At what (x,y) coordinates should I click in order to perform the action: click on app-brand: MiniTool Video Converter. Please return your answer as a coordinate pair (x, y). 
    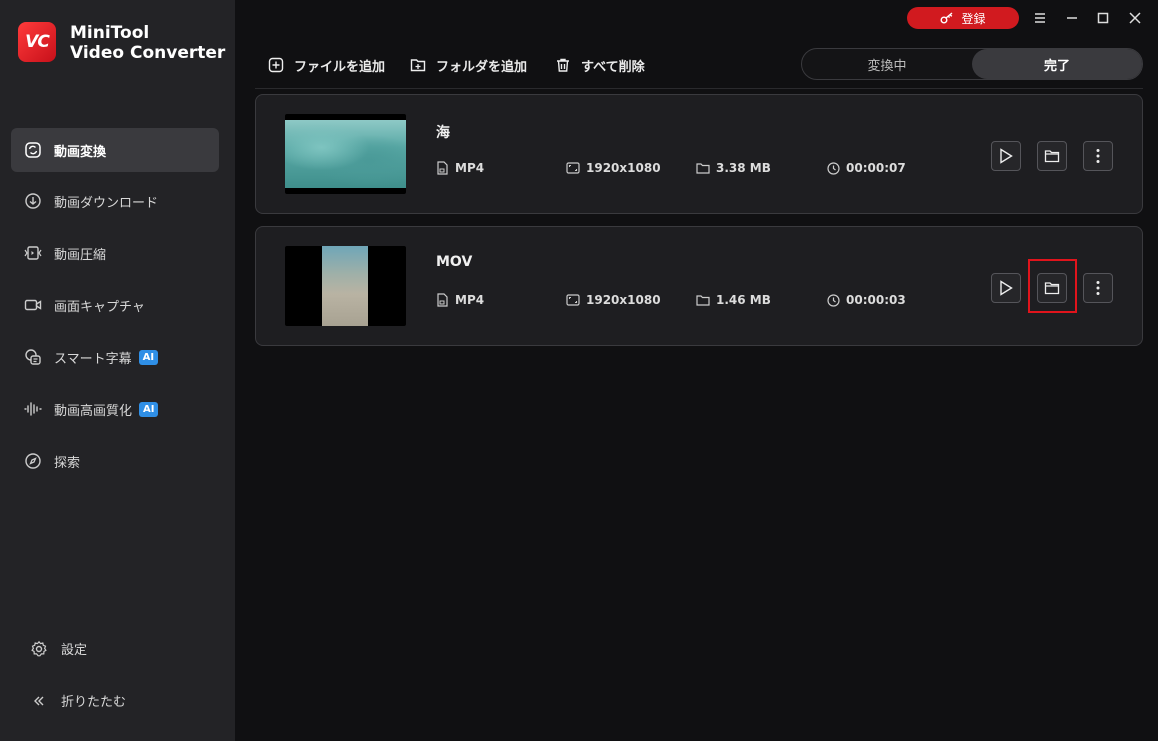
    Looking at the image, I should click on (147, 43).